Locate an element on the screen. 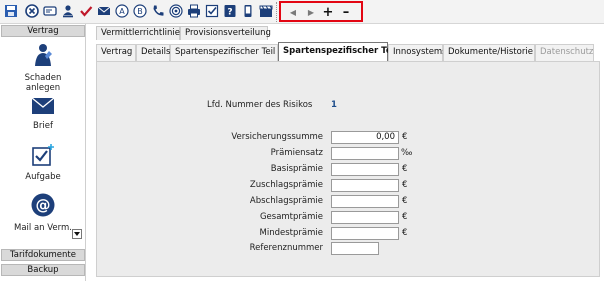 Image resolution: width=604 pixels, height=281 pixels. letter-a-icon: A is located at coordinates (122, 11).